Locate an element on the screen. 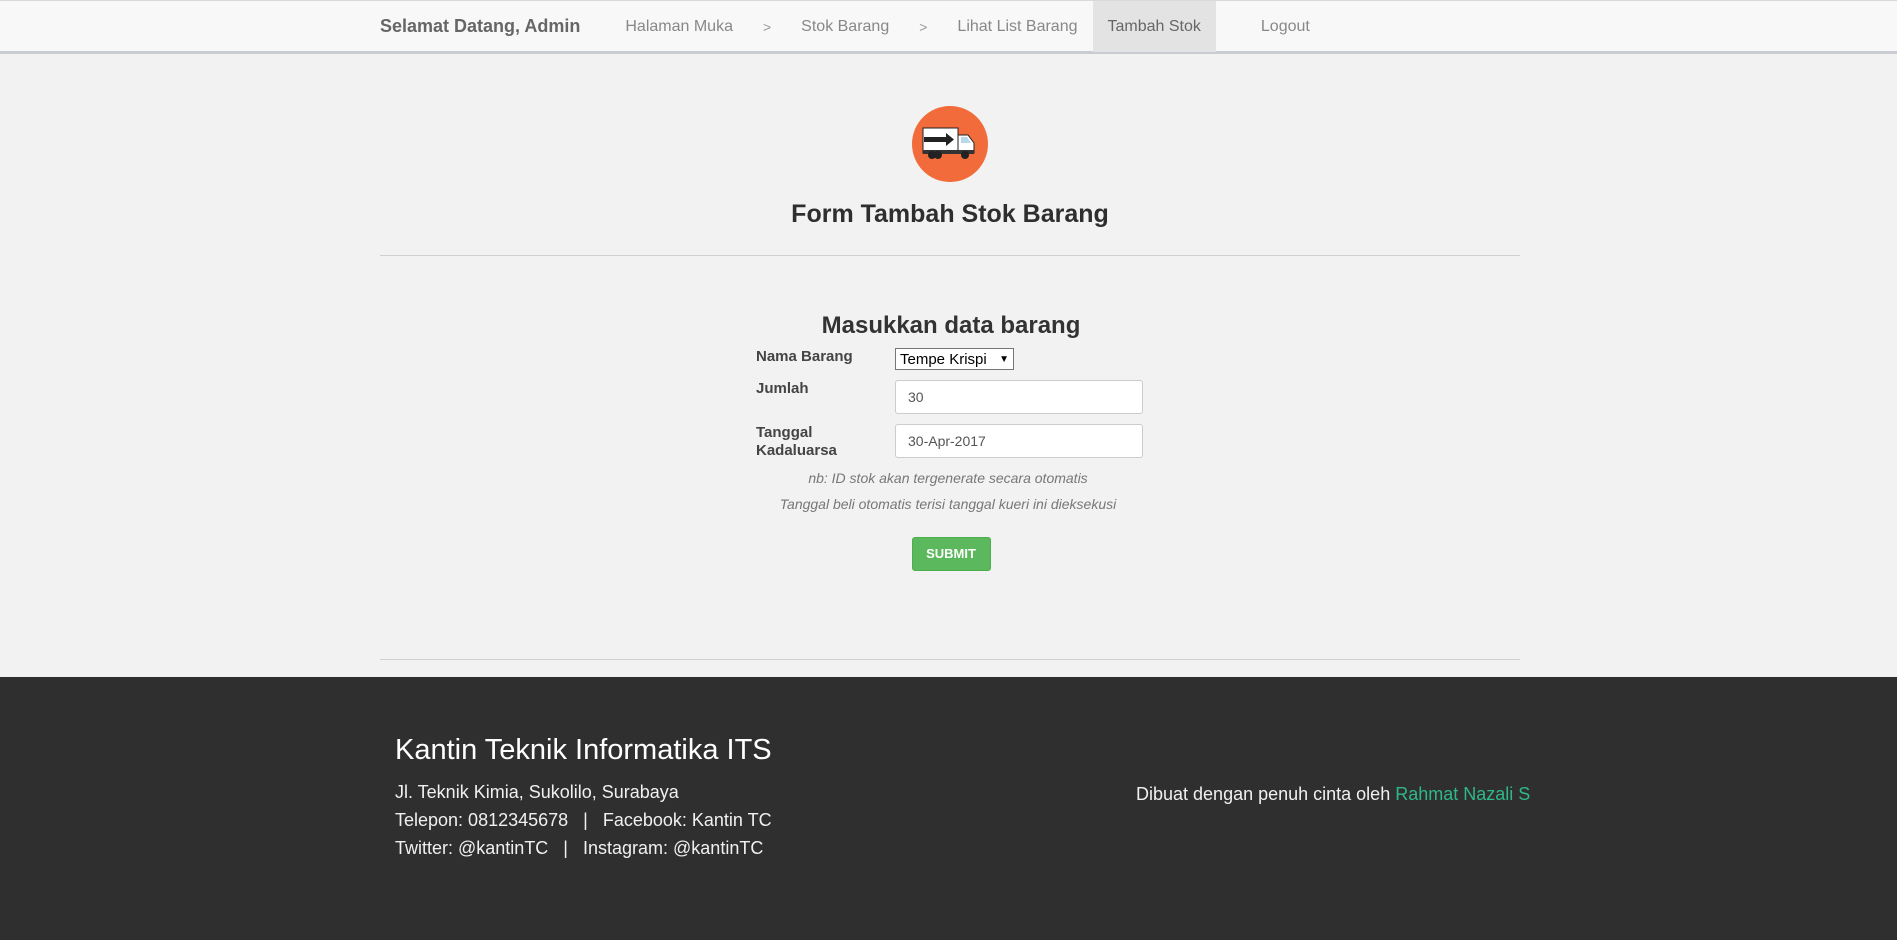 The image size is (1897, 940). dropdown-arrow-icon: ▼ is located at coordinates (1004, 359).